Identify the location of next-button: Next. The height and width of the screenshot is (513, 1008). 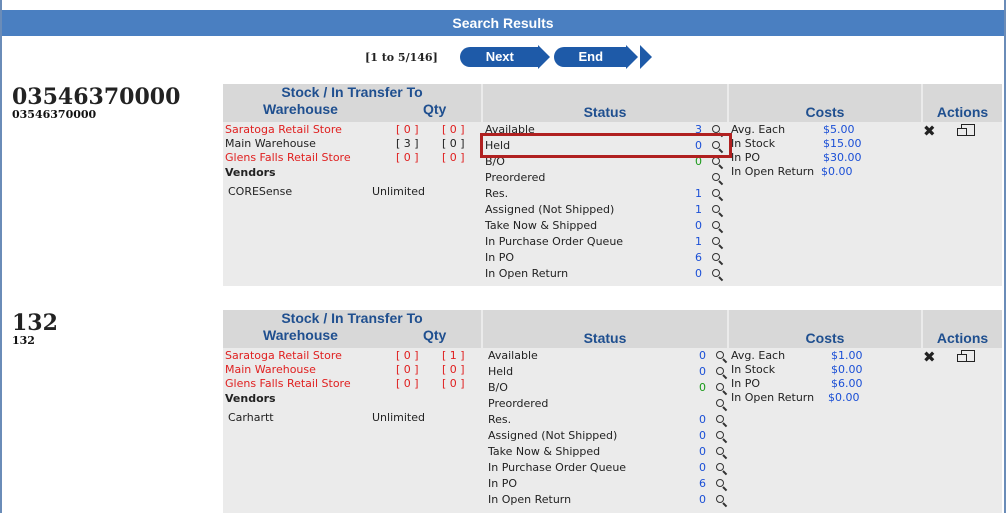
(504, 57).